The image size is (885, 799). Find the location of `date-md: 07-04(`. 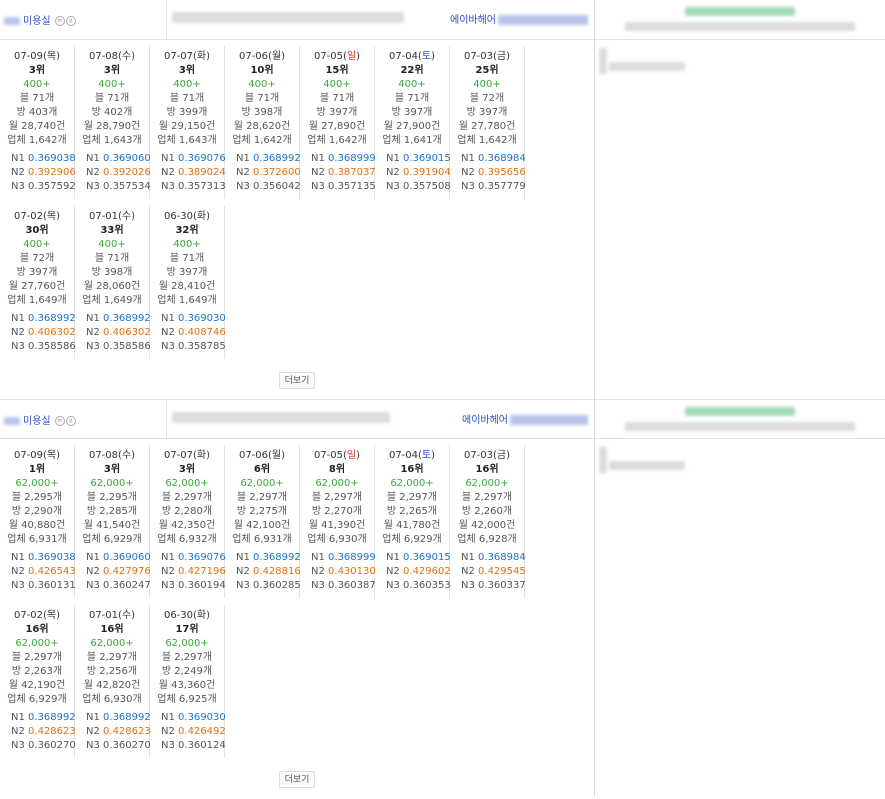

date-md: 07-04( is located at coordinates (405, 56).